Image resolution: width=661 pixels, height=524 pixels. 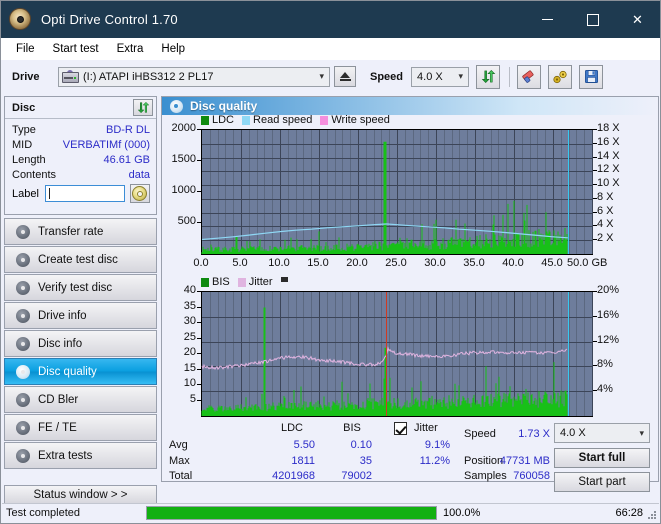 What do you see at coordinates (608, 141) in the screenshot?
I see `y2-tick-label: 16 X` at bounding box center [608, 141].